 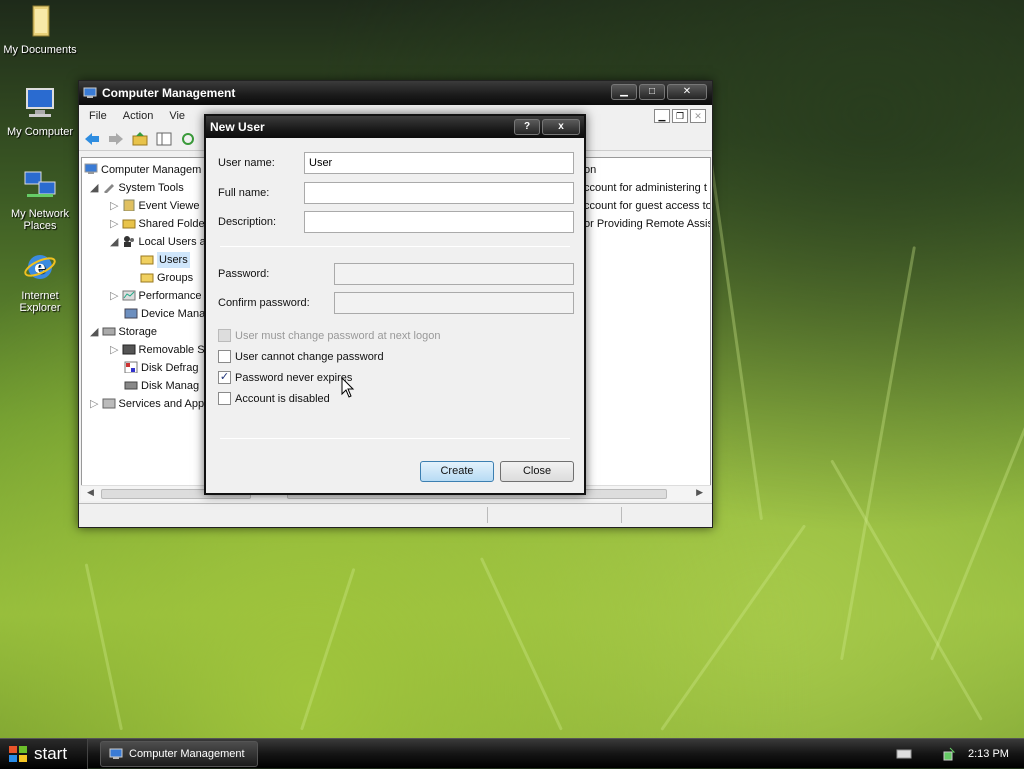 I want to click on close-button: ✕, so click(x=687, y=92).